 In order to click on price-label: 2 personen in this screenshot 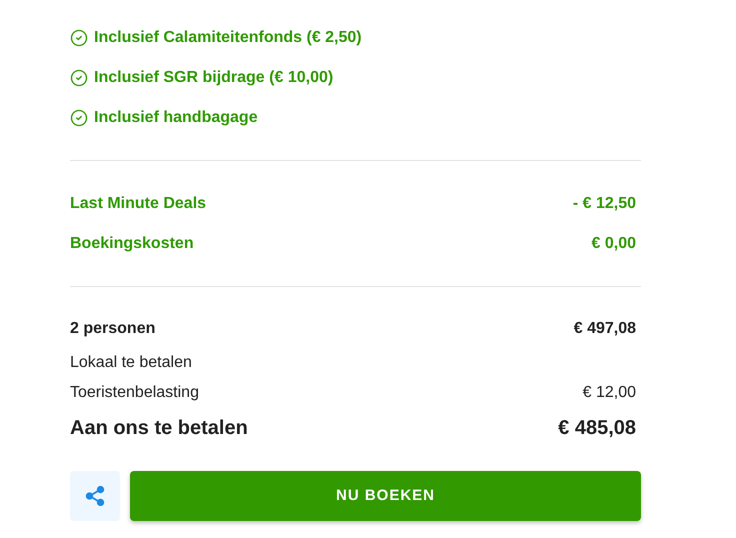, I will do `click(113, 329)`.